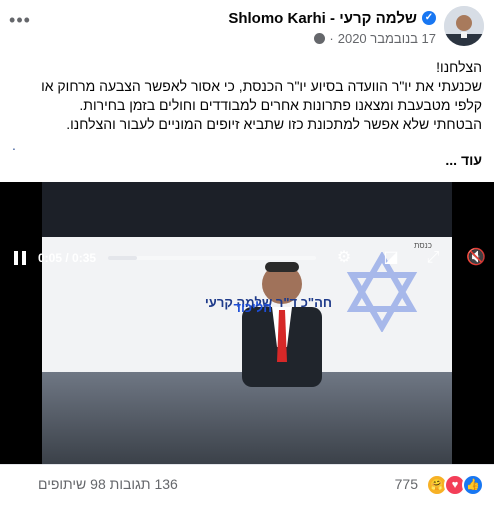  What do you see at coordinates (387, 38) in the screenshot?
I see `post-date: 17 בנובמבר 2020` at bounding box center [387, 38].